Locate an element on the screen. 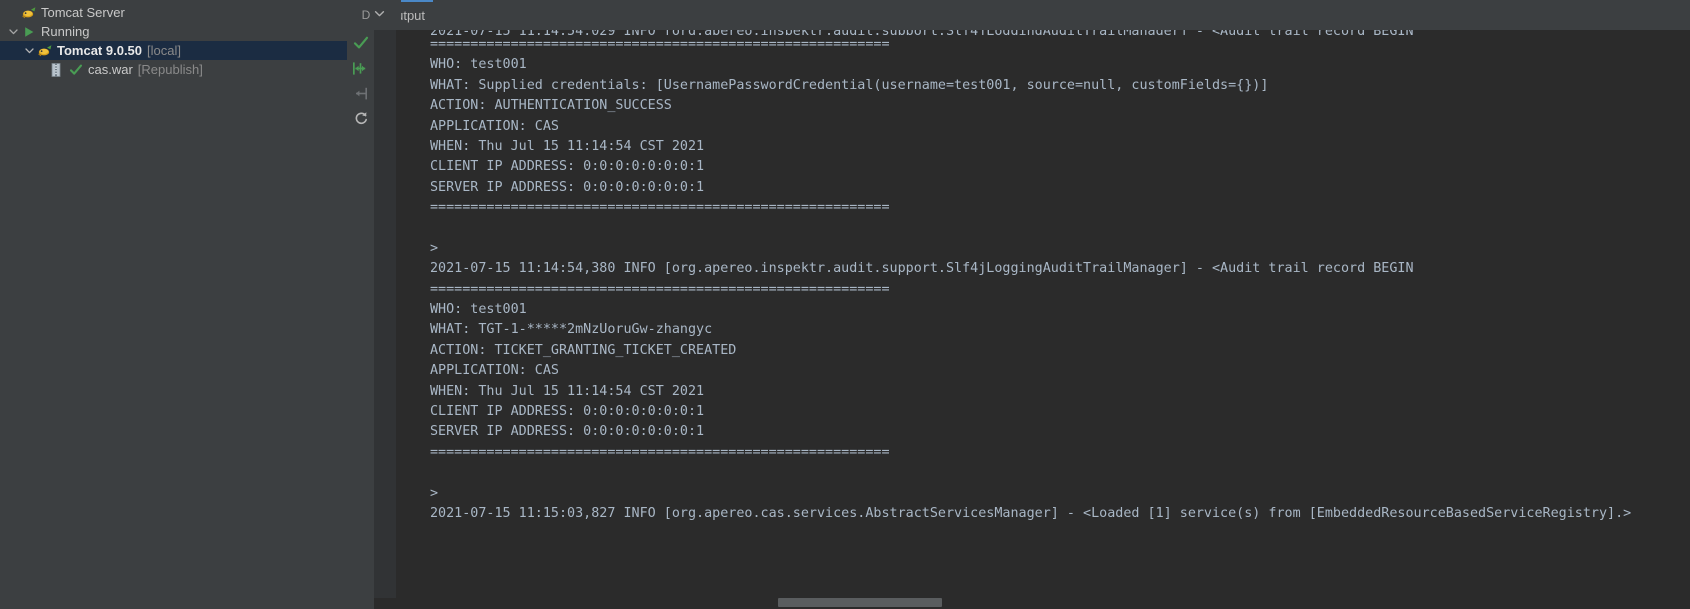 The image size is (1690, 609). tree-label: cas.war is located at coordinates (110, 69).